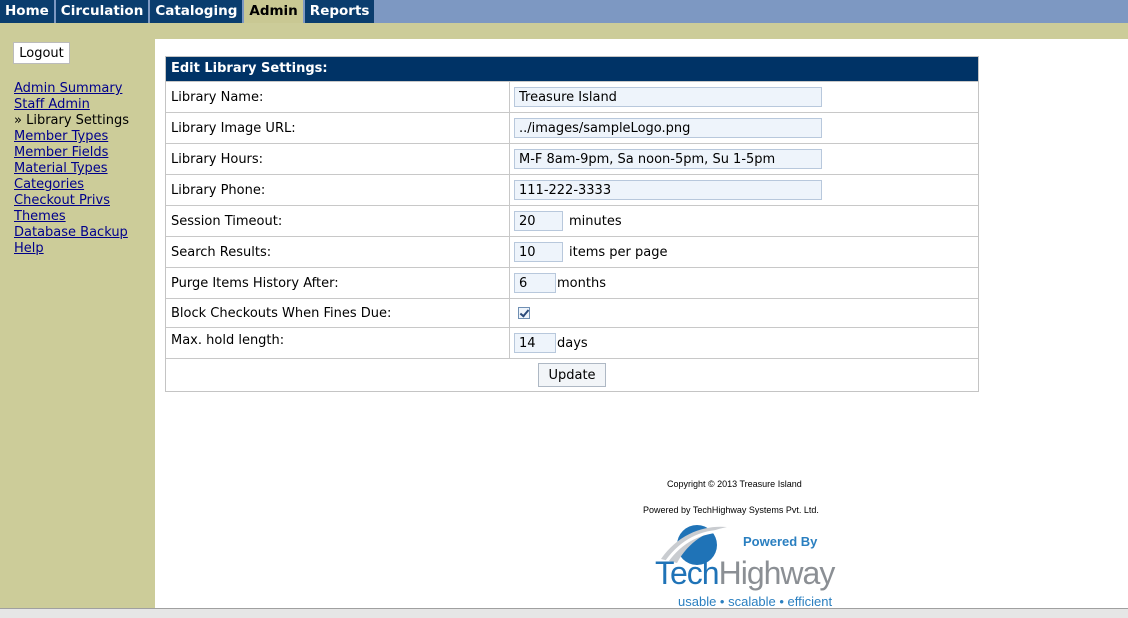  Describe the element at coordinates (538, 221) in the screenshot. I see `session-timeout-input` at that location.